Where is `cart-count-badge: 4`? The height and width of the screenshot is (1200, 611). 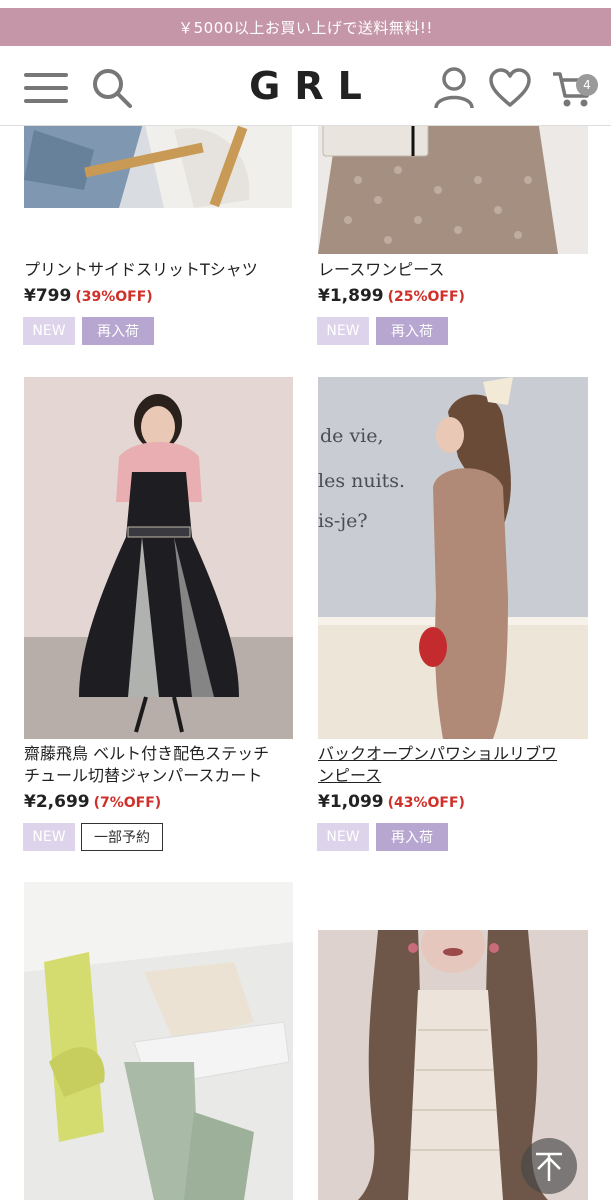
cart-count-badge: 4 is located at coordinates (587, 85).